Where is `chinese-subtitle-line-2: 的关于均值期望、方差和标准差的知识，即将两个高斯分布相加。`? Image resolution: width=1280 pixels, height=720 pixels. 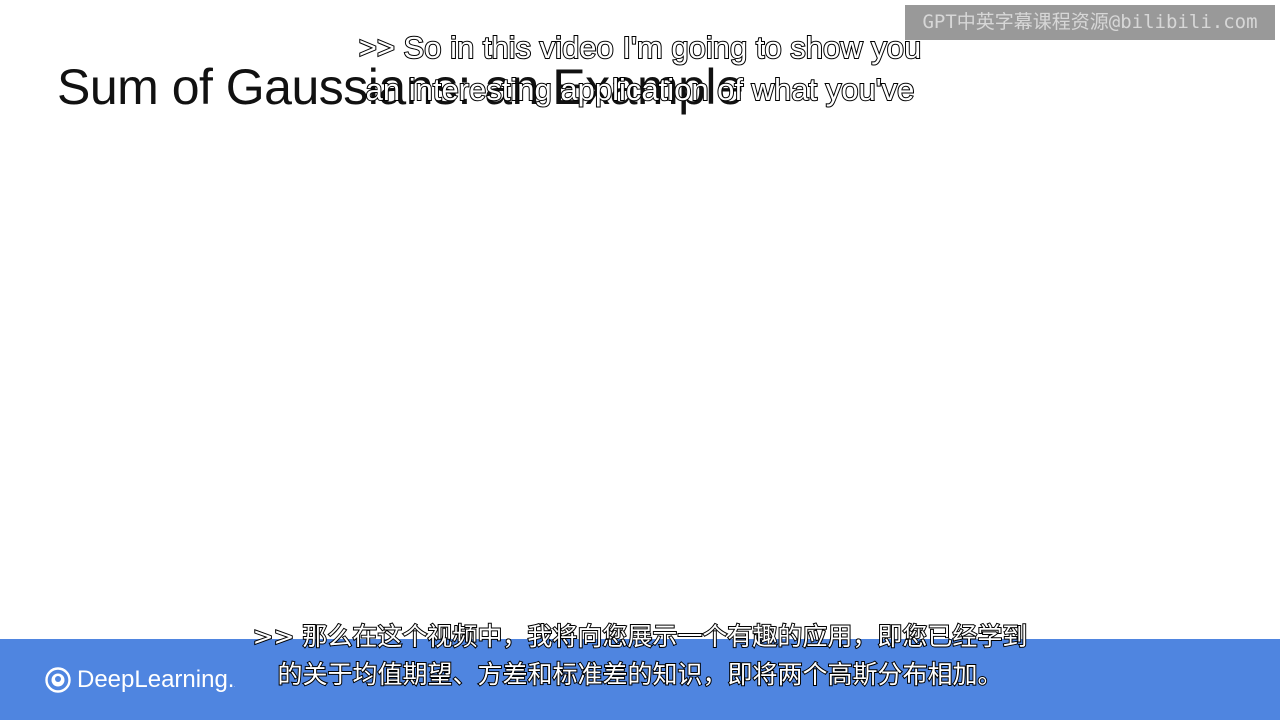
chinese-subtitle-line-2: 的关于均值期望、方差和标准差的知识，即将两个高斯分布相加。 is located at coordinates (639, 674).